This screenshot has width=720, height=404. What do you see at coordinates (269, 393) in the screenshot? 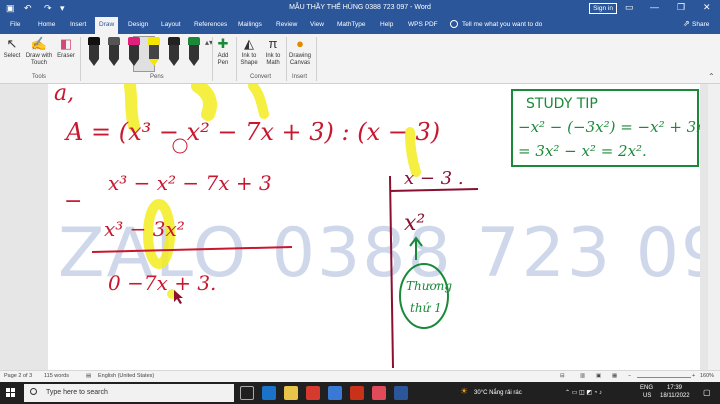
I see `edge-icon` at bounding box center [269, 393].